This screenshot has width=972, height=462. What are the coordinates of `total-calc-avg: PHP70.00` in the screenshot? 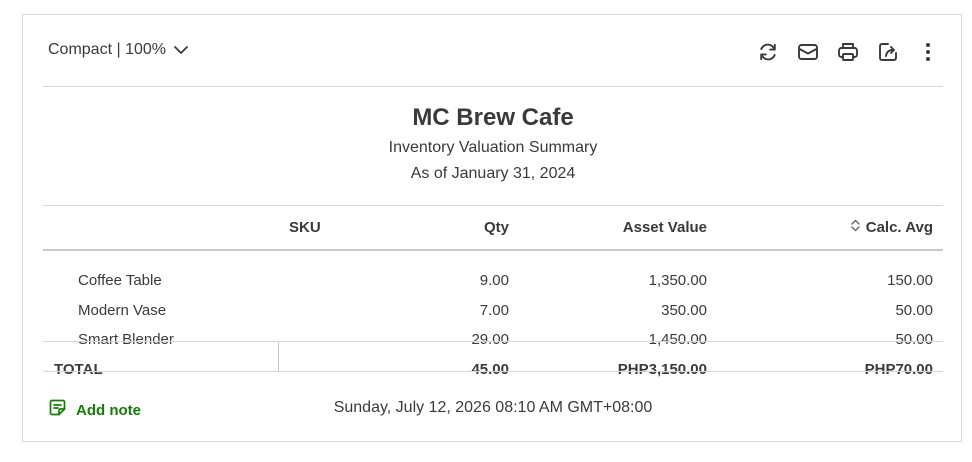 It's located at (858, 370).